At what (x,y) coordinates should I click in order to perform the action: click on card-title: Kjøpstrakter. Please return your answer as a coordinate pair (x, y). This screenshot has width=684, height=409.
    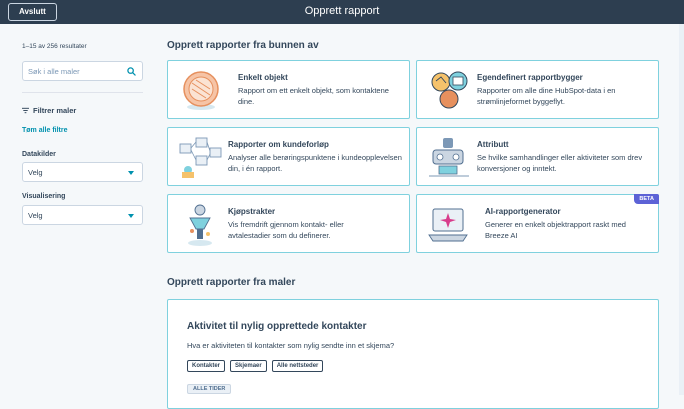
    Looking at the image, I should click on (252, 211).